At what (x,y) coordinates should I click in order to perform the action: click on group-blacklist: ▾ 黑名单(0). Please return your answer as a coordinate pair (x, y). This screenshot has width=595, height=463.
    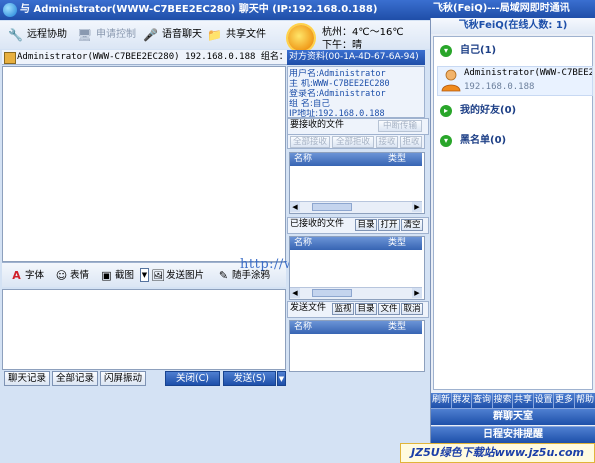
    Looking at the image, I should click on (472, 141).